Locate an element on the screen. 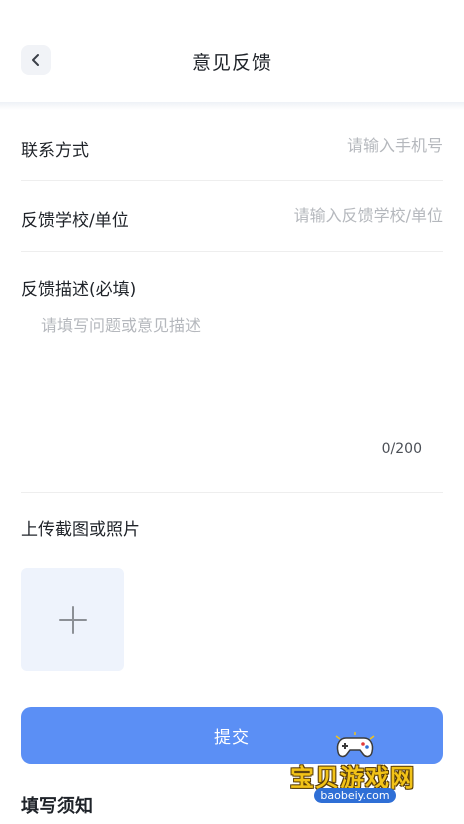 The width and height of the screenshot is (464, 824). watermark-logo: 宝贝游戏网 baobeiy.com is located at coordinates (361, 770).